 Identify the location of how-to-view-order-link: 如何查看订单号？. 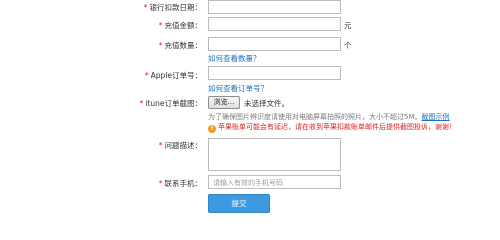
(238, 88).